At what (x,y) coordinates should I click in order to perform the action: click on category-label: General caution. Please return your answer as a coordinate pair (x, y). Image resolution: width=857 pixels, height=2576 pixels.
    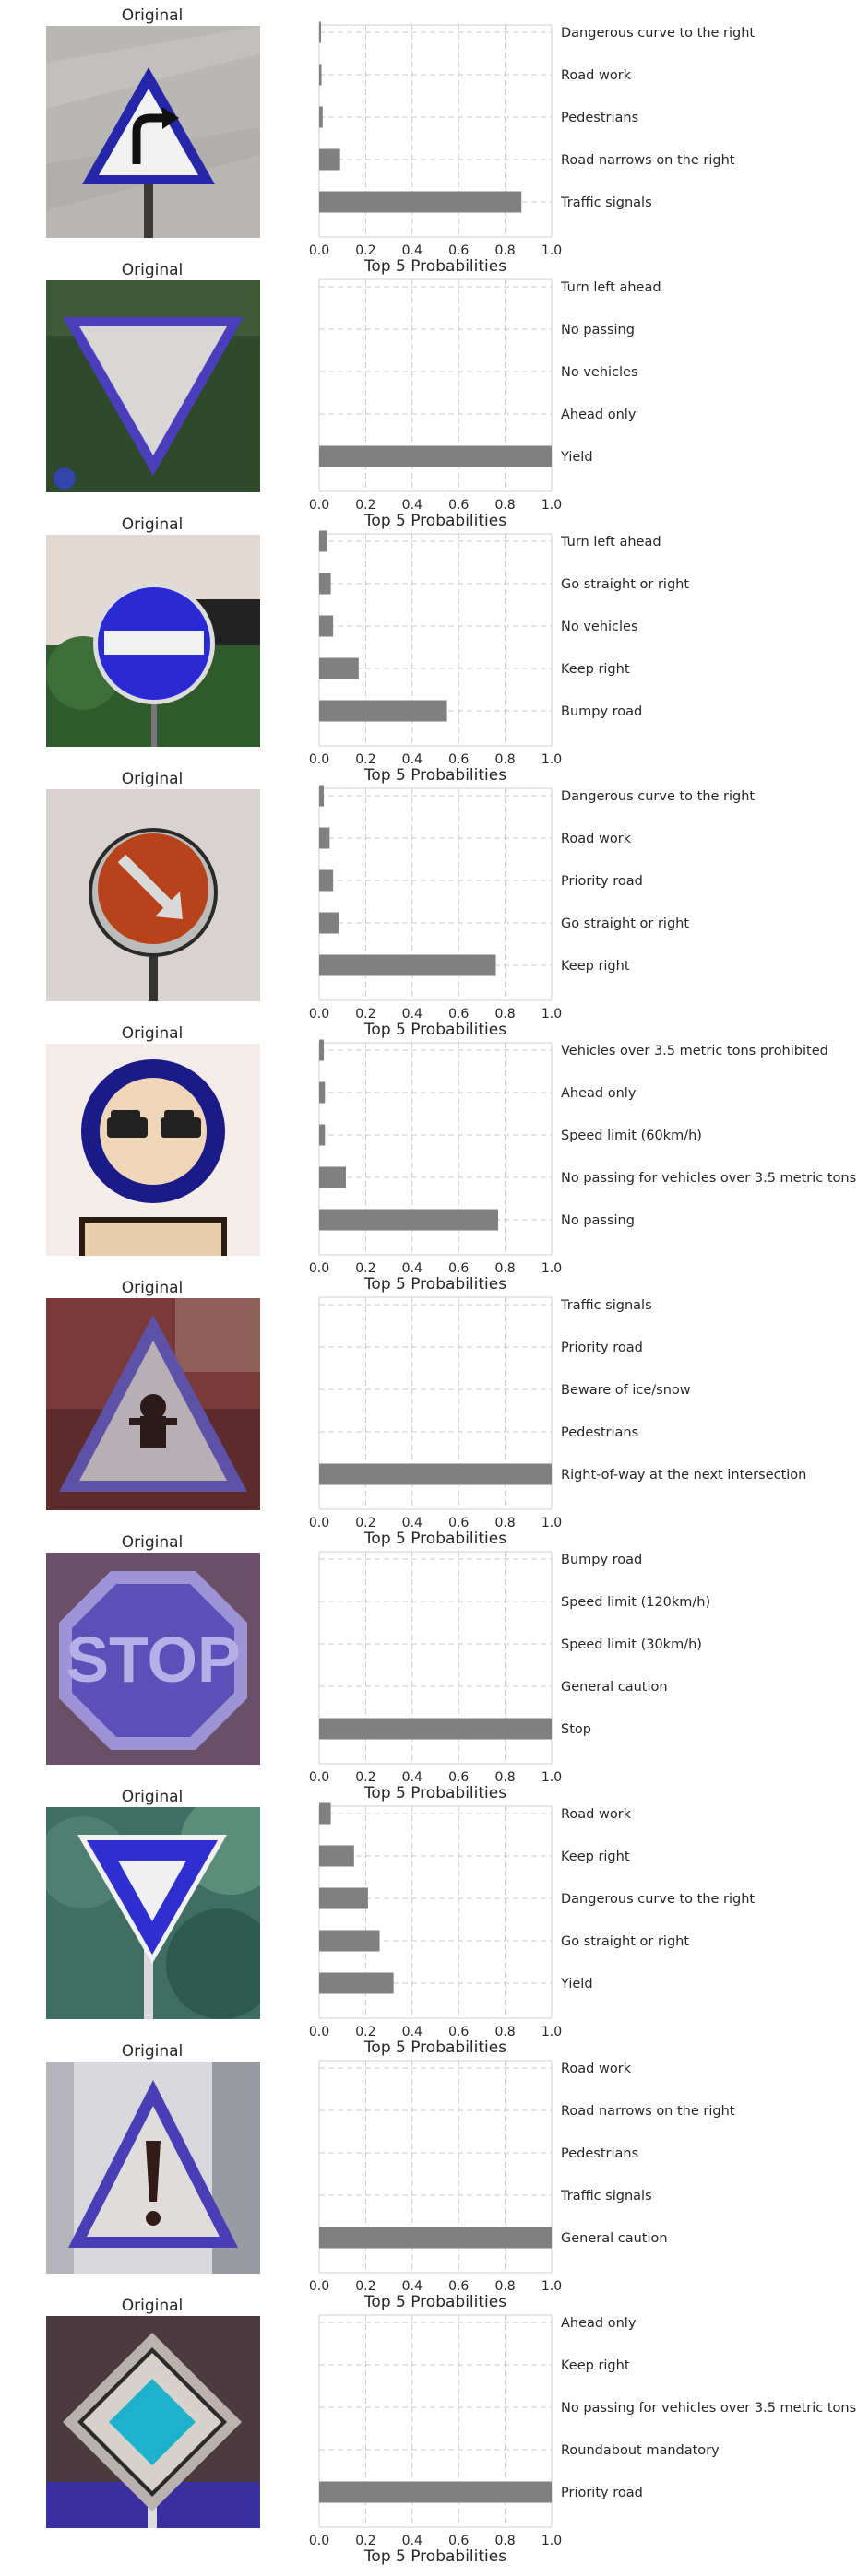
    Looking at the image, I should click on (615, 1687).